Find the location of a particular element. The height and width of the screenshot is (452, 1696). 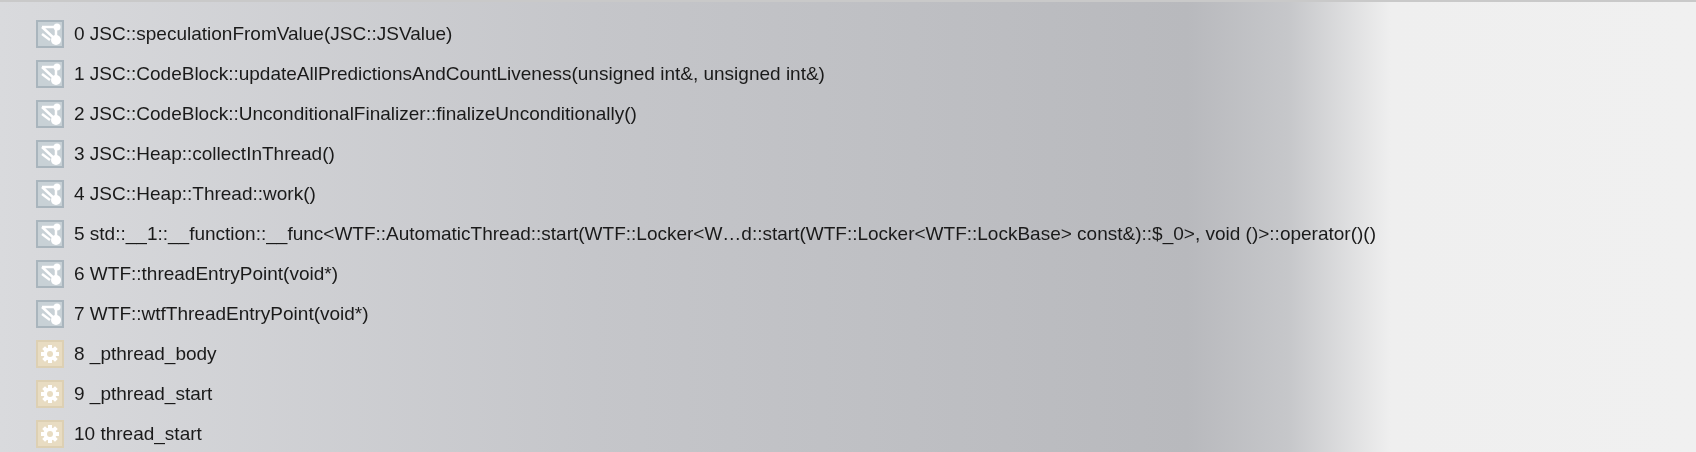

stack-frame-label: 7 WTF::wtfThreadEntryPoint(void*) is located at coordinates (221, 314).